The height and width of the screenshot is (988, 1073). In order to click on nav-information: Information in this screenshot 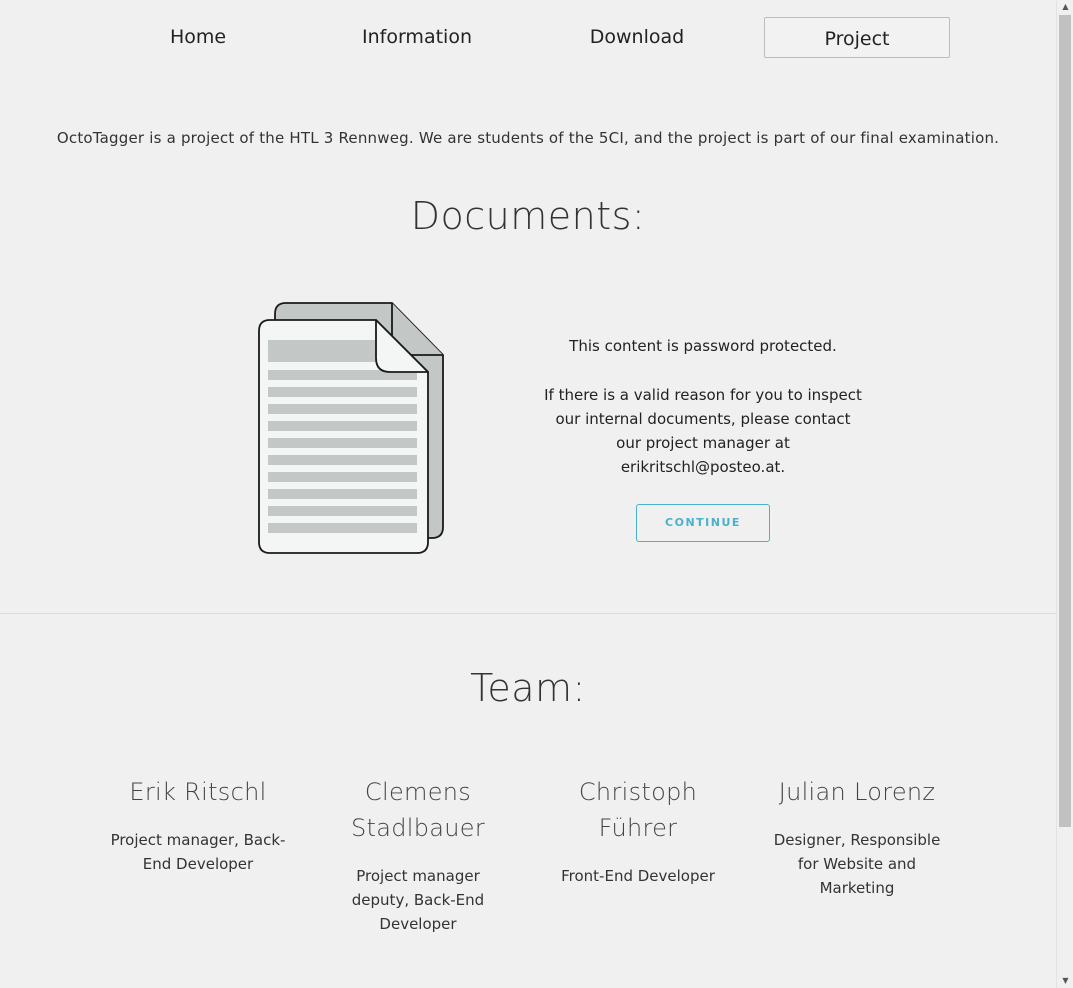, I will do `click(417, 37)`.